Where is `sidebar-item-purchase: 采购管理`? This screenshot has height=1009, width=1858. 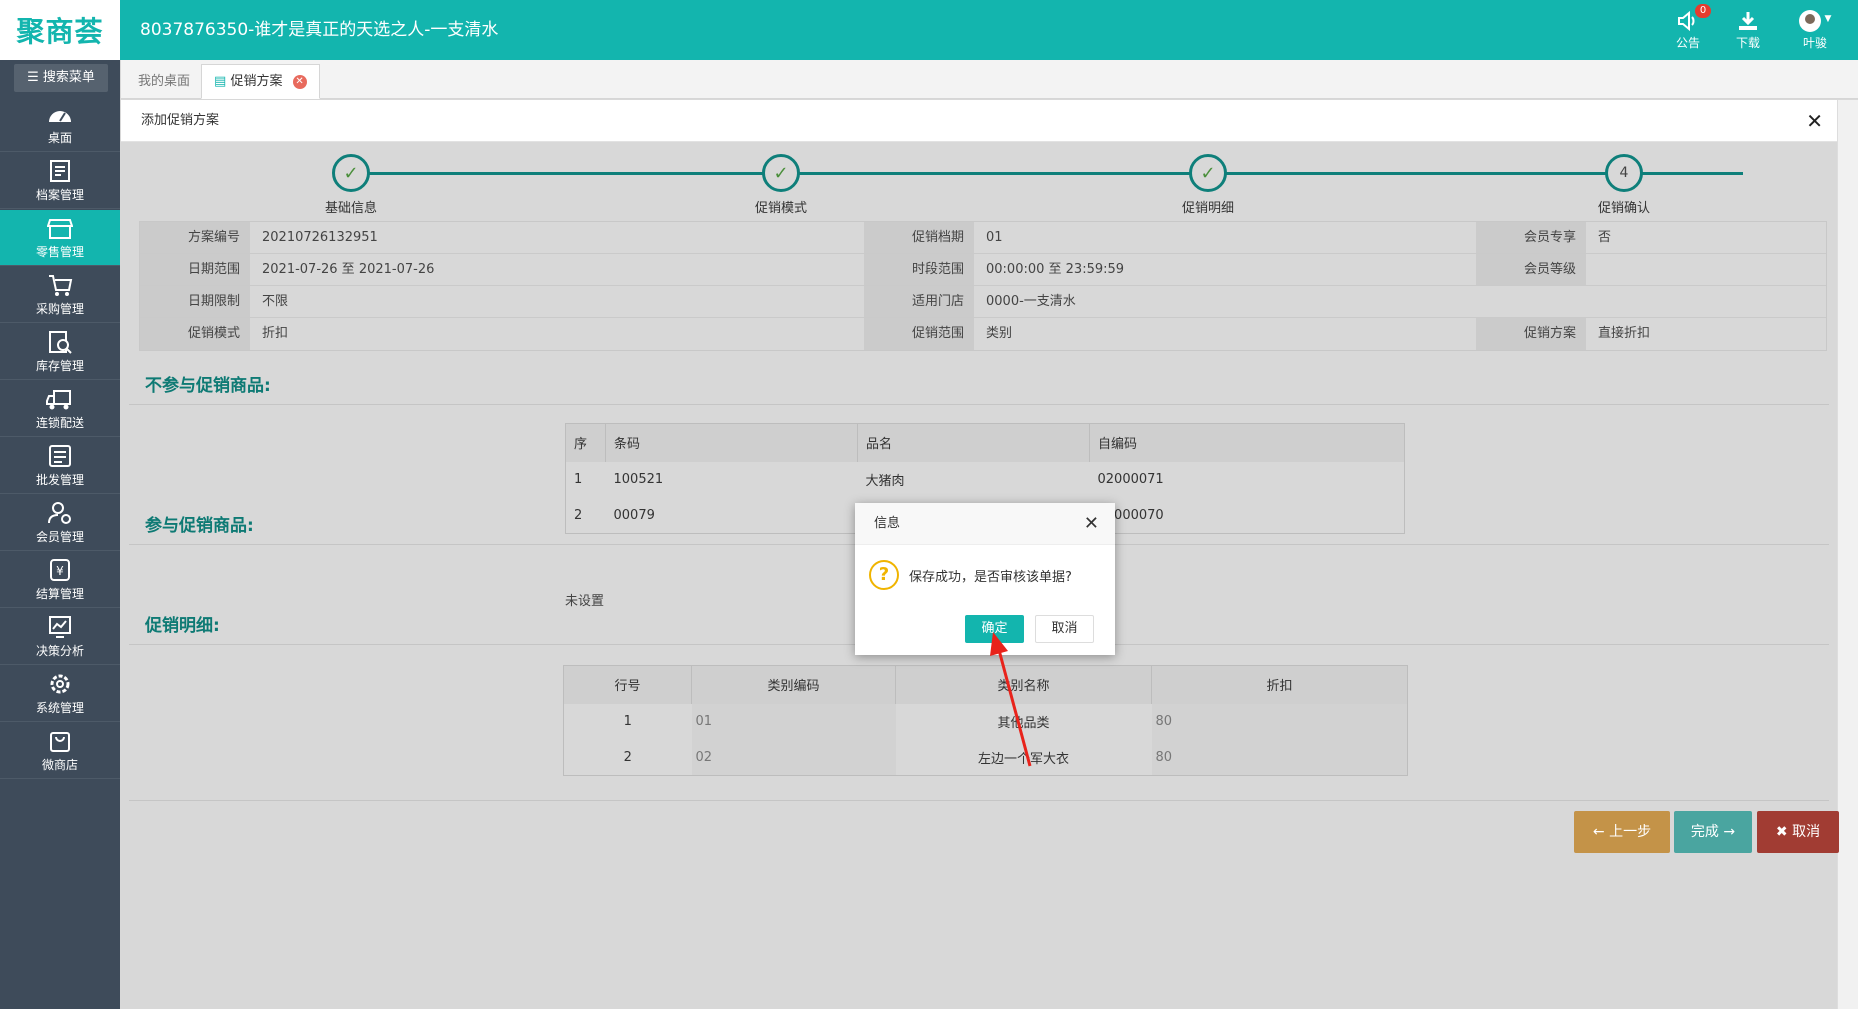
sidebar-item-purchase: 采购管理 is located at coordinates (60, 295).